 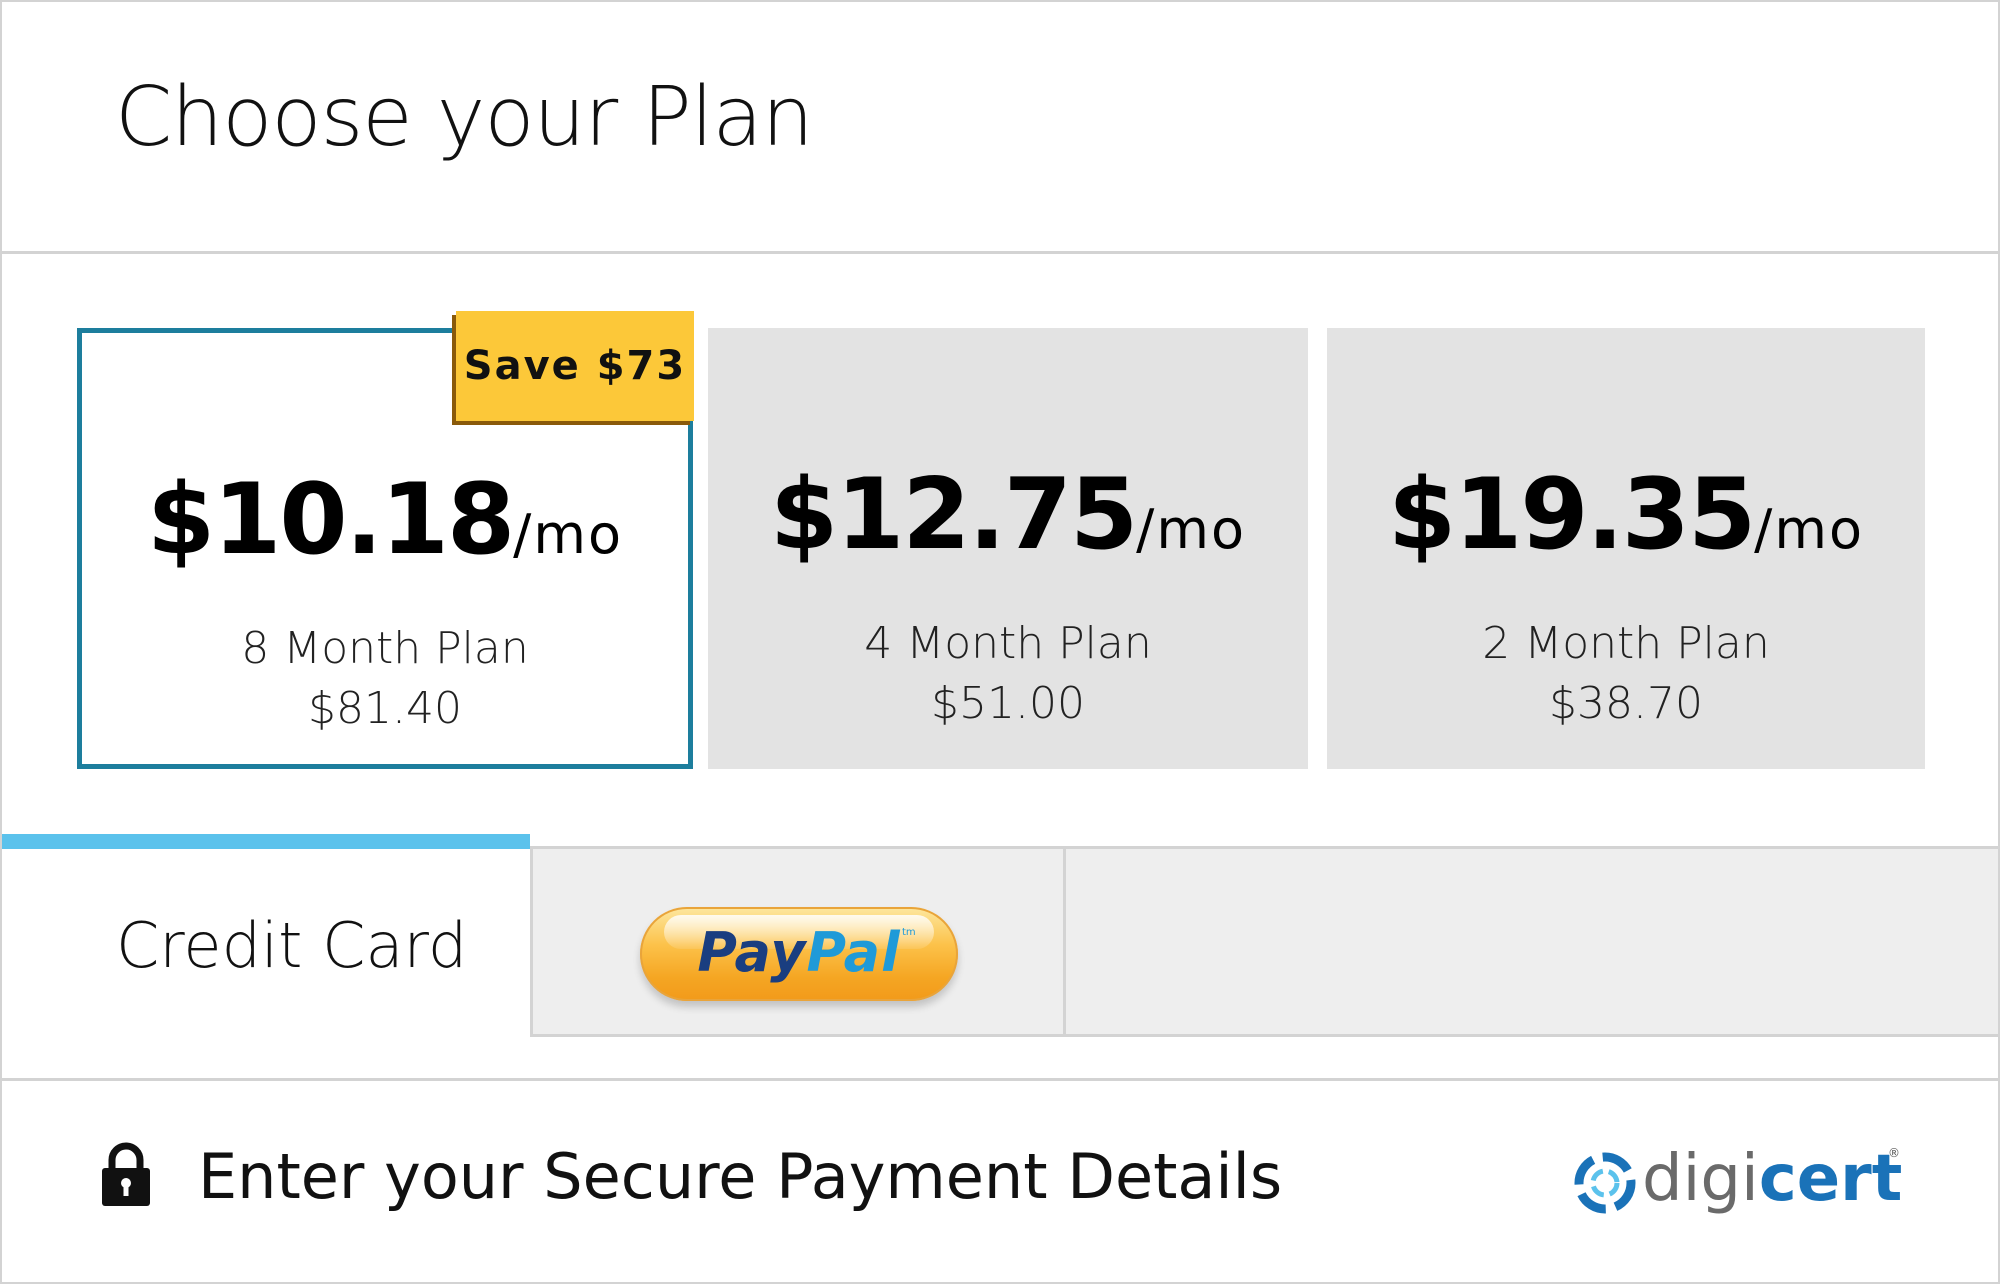 What do you see at coordinates (1626, 643) in the screenshot?
I see `plan-name: 2 Month Plan` at bounding box center [1626, 643].